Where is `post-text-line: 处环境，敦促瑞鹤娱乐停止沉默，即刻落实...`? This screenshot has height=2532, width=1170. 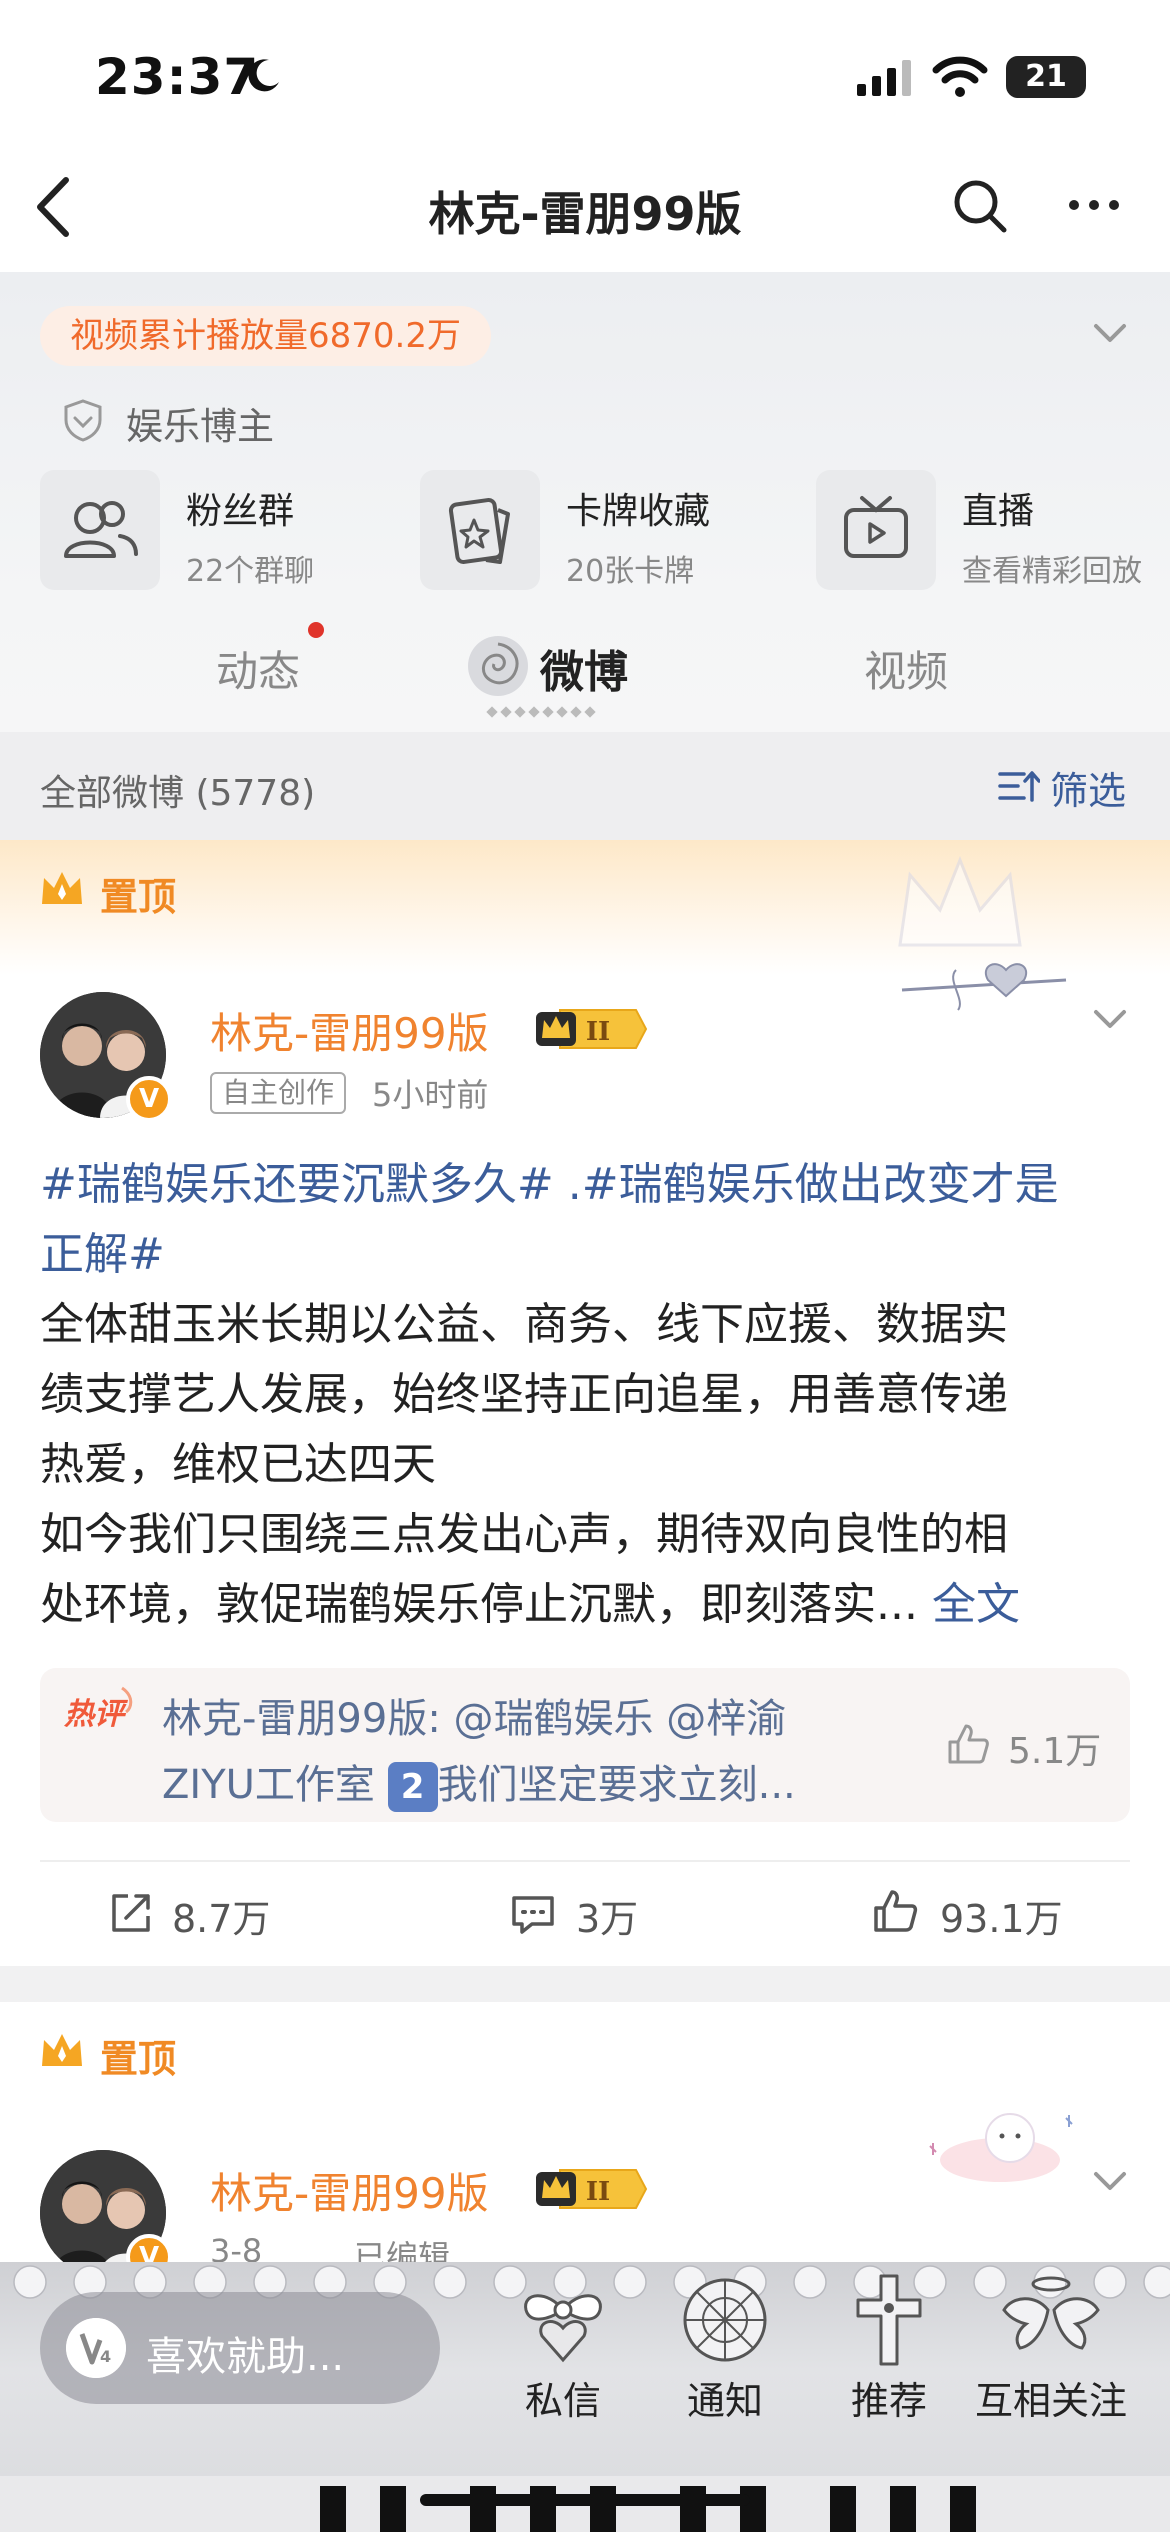 post-text-line: 处环境，敦促瑞鹤娱乐停止沉默，即刻落实... is located at coordinates (479, 1604).